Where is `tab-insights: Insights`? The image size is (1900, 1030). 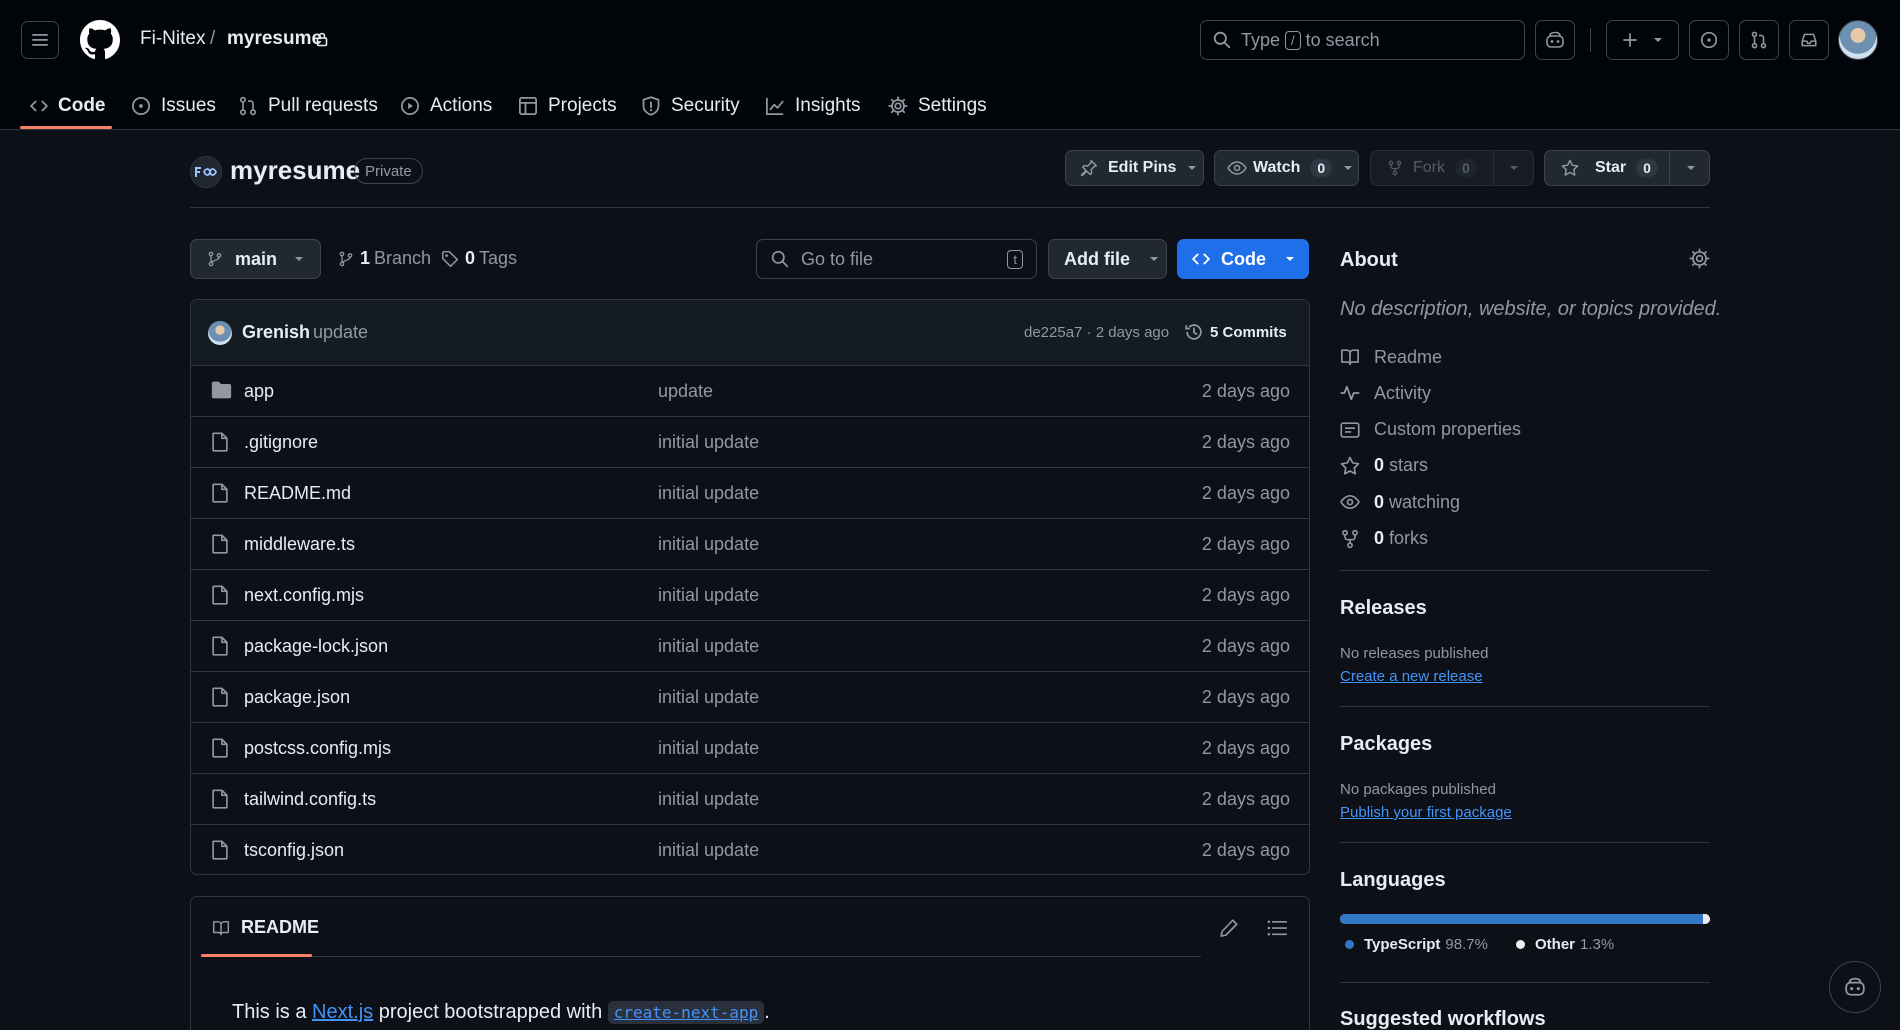 tab-insights: Insights is located at coordinates (812, 106).